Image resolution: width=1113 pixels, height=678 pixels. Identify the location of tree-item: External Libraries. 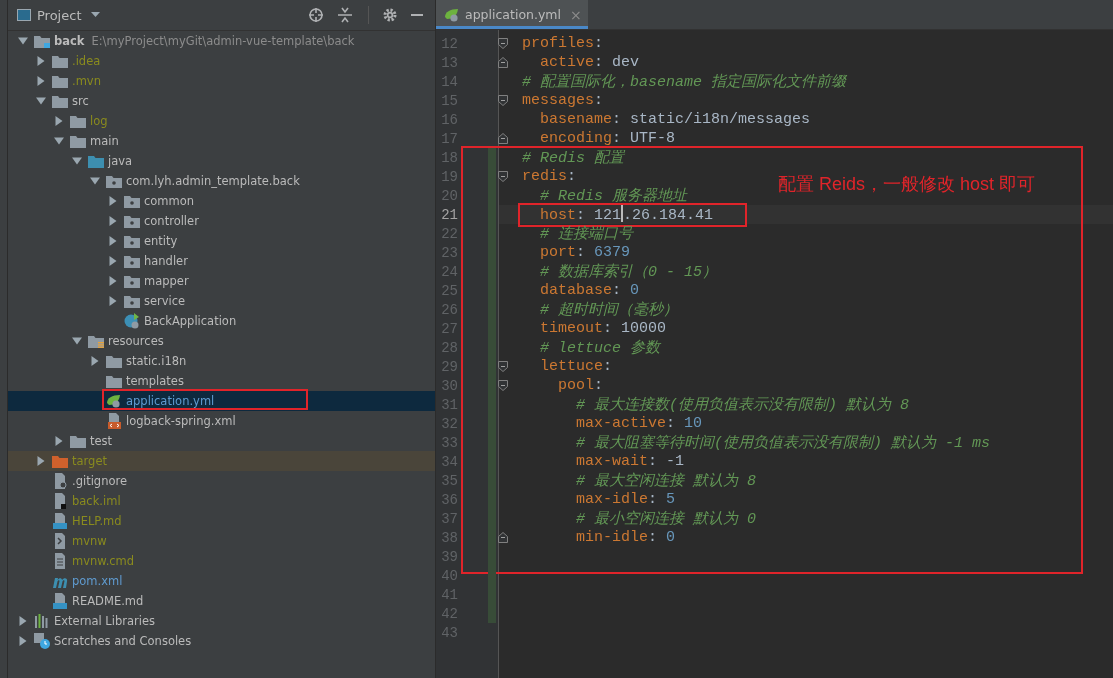
(221, 621).